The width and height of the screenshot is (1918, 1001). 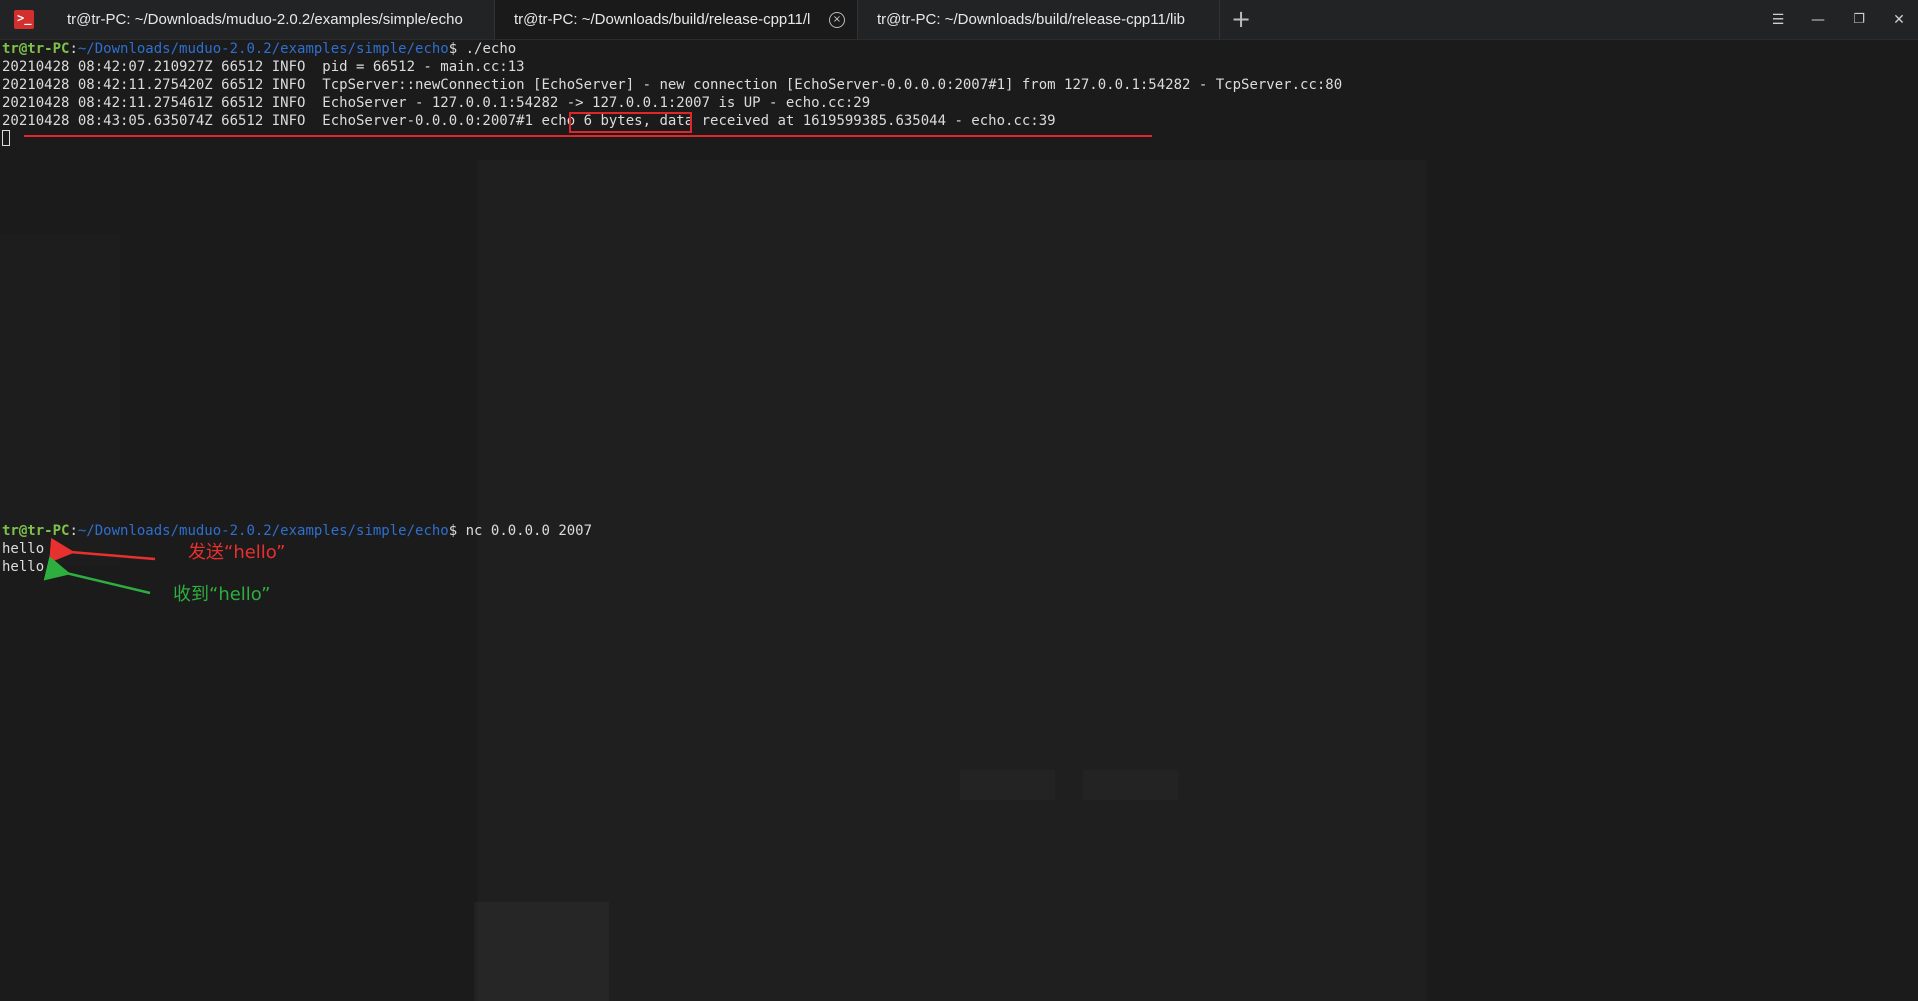 What do you see at coordinates (1241, 19) in the screenshot?
I see `new-tab-button: +` at bounding box center [1241, 19].